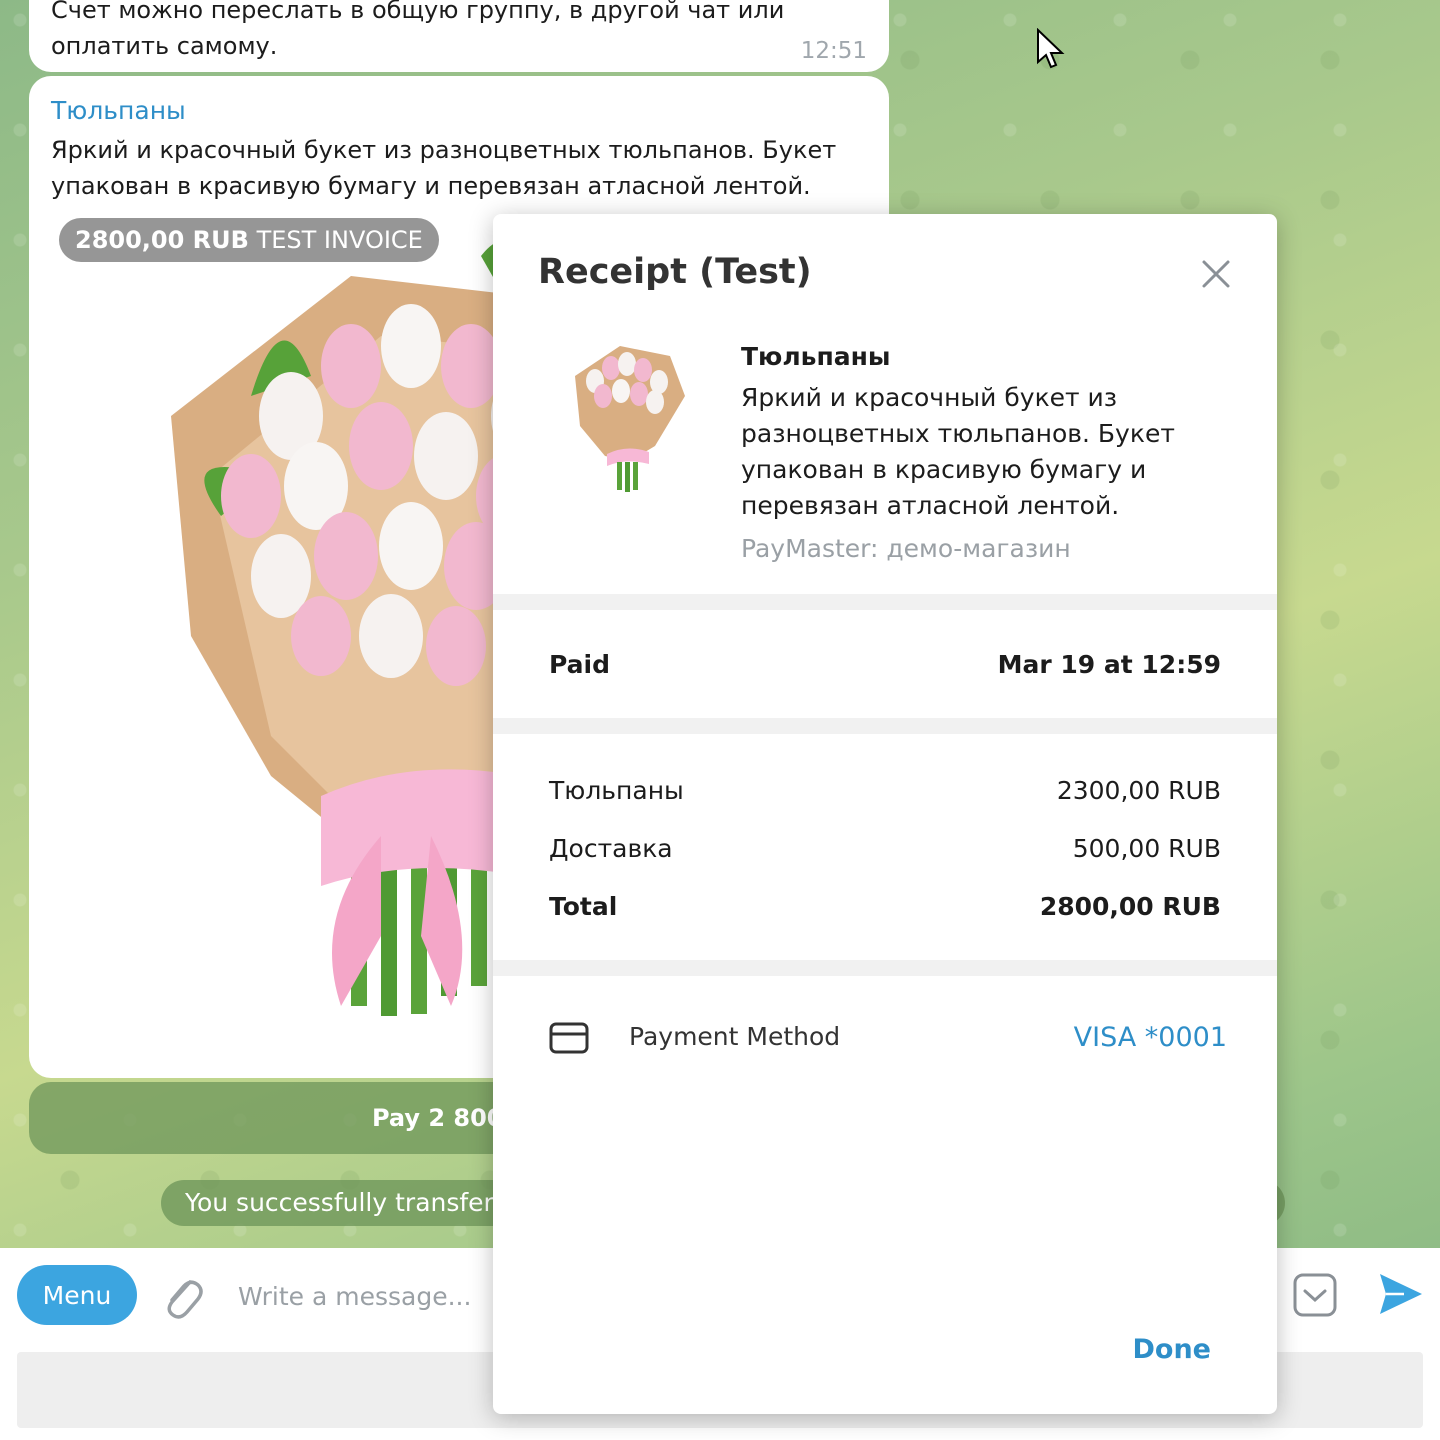 The height and width of the screenshot is (1440, 1440). What do you see at coordinates (118, 110) in the screenshot?
I see `invoice-title: Тюльпаны` at bounding box center [118, 110].